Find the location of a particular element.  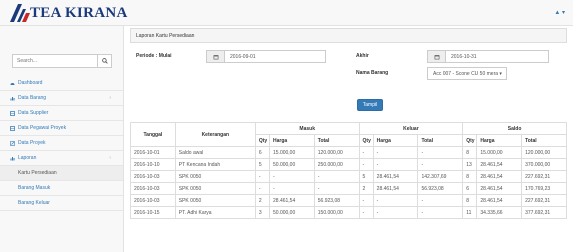

nama-barang-select: Acc 007 - Scone CU 50 mera ▾ is located at coordinates (467, 73).